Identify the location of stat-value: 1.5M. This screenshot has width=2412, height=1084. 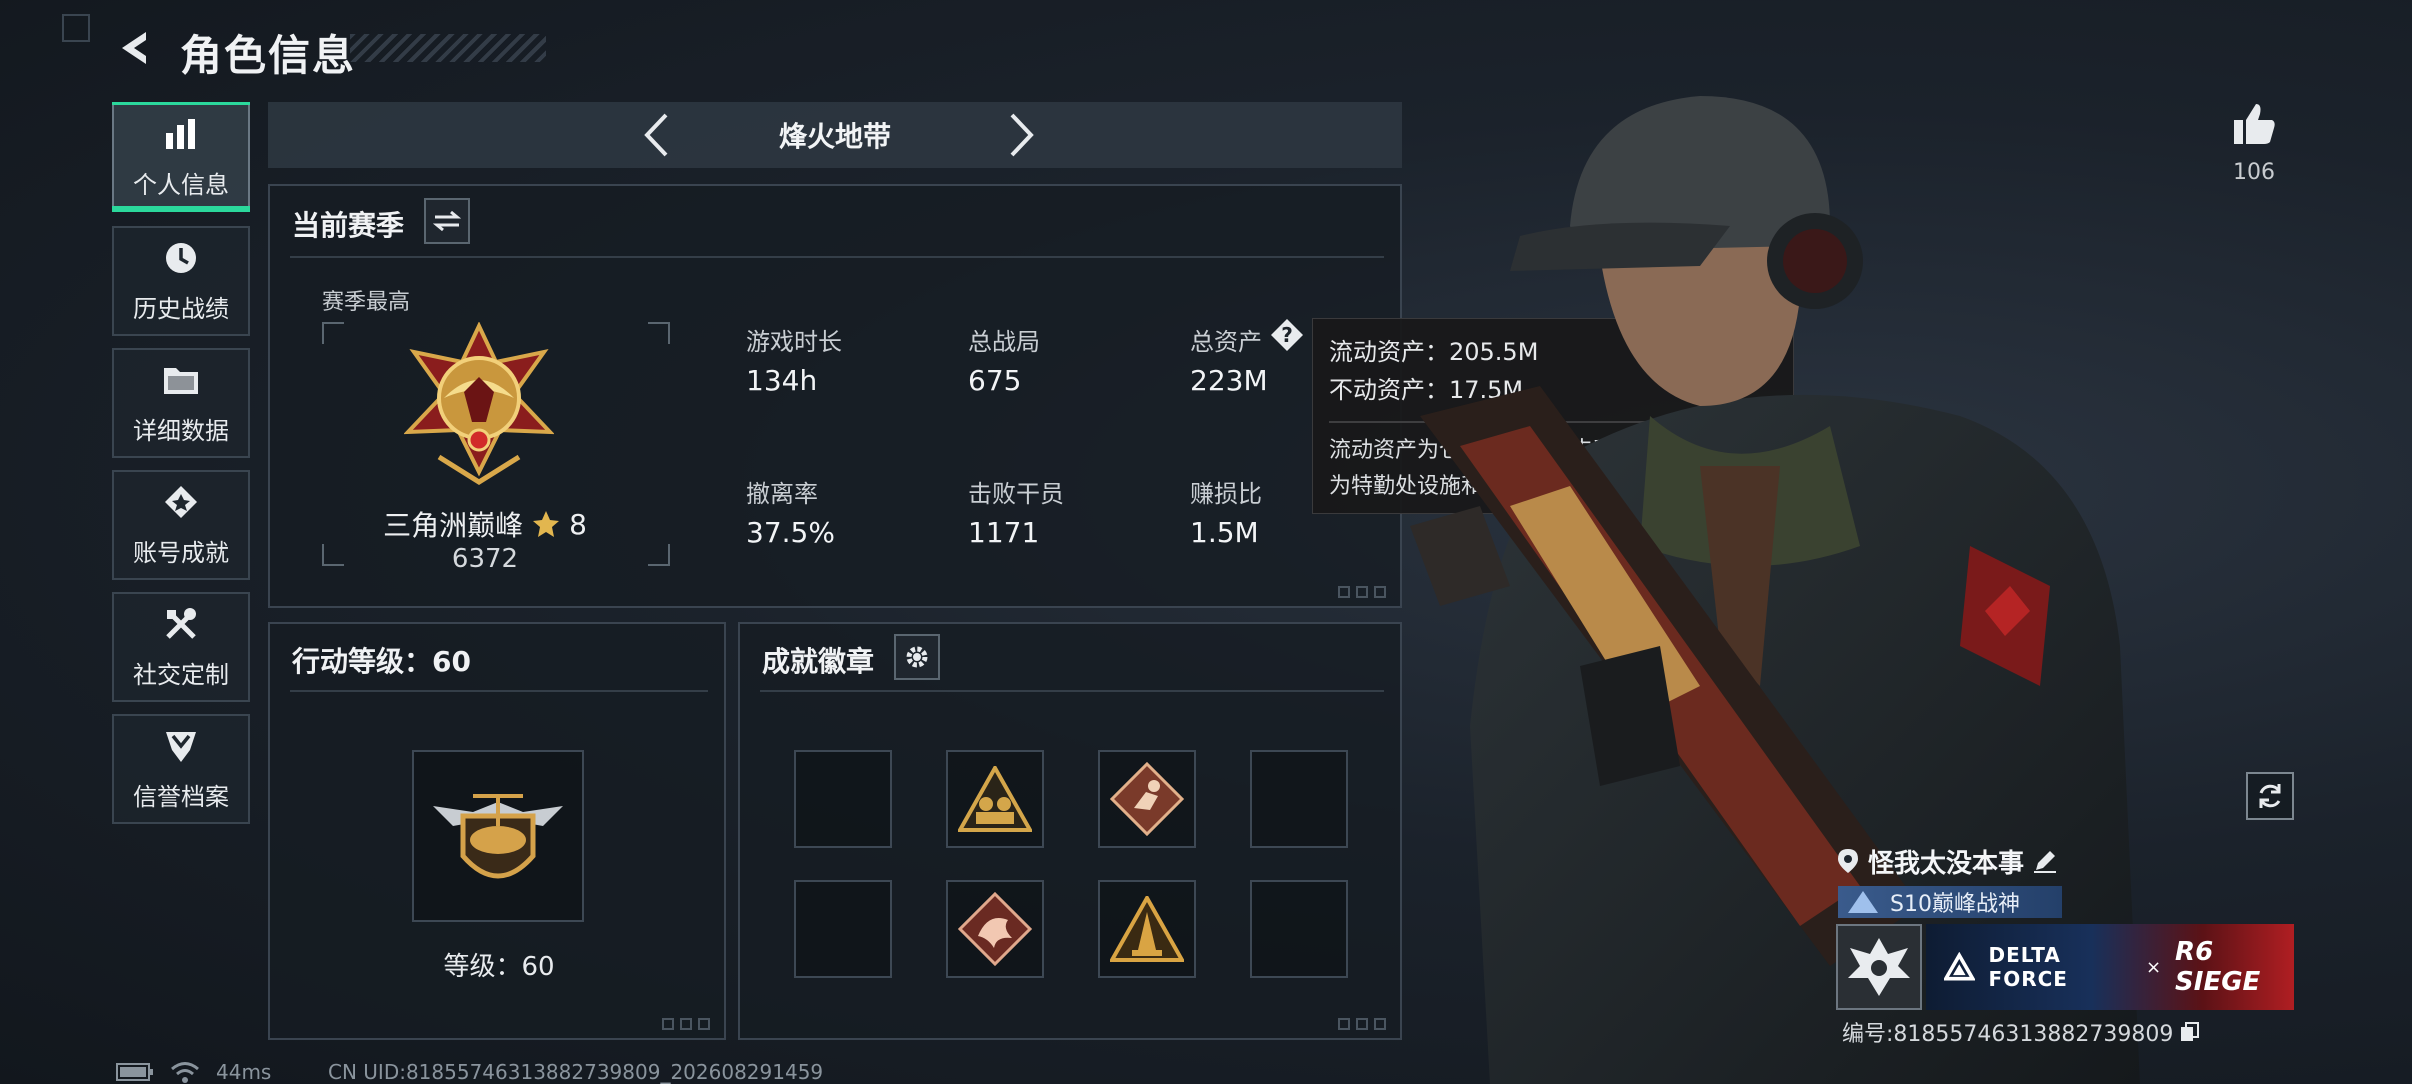
(1224, 532).